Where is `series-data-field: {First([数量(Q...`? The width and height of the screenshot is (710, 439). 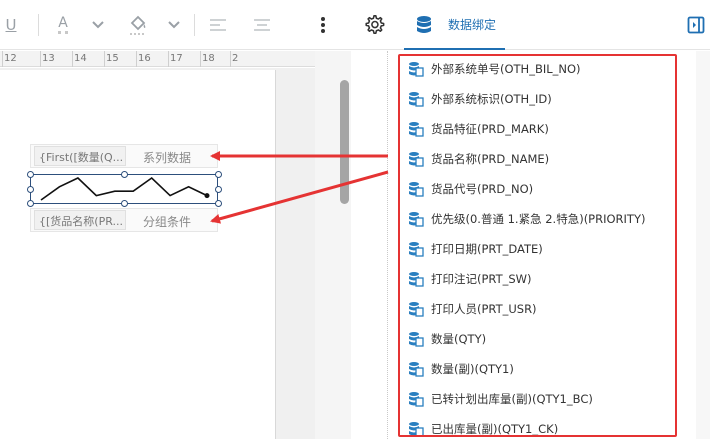 series-data-field: {First([数量(Q... is located at coordinates (80, 156).